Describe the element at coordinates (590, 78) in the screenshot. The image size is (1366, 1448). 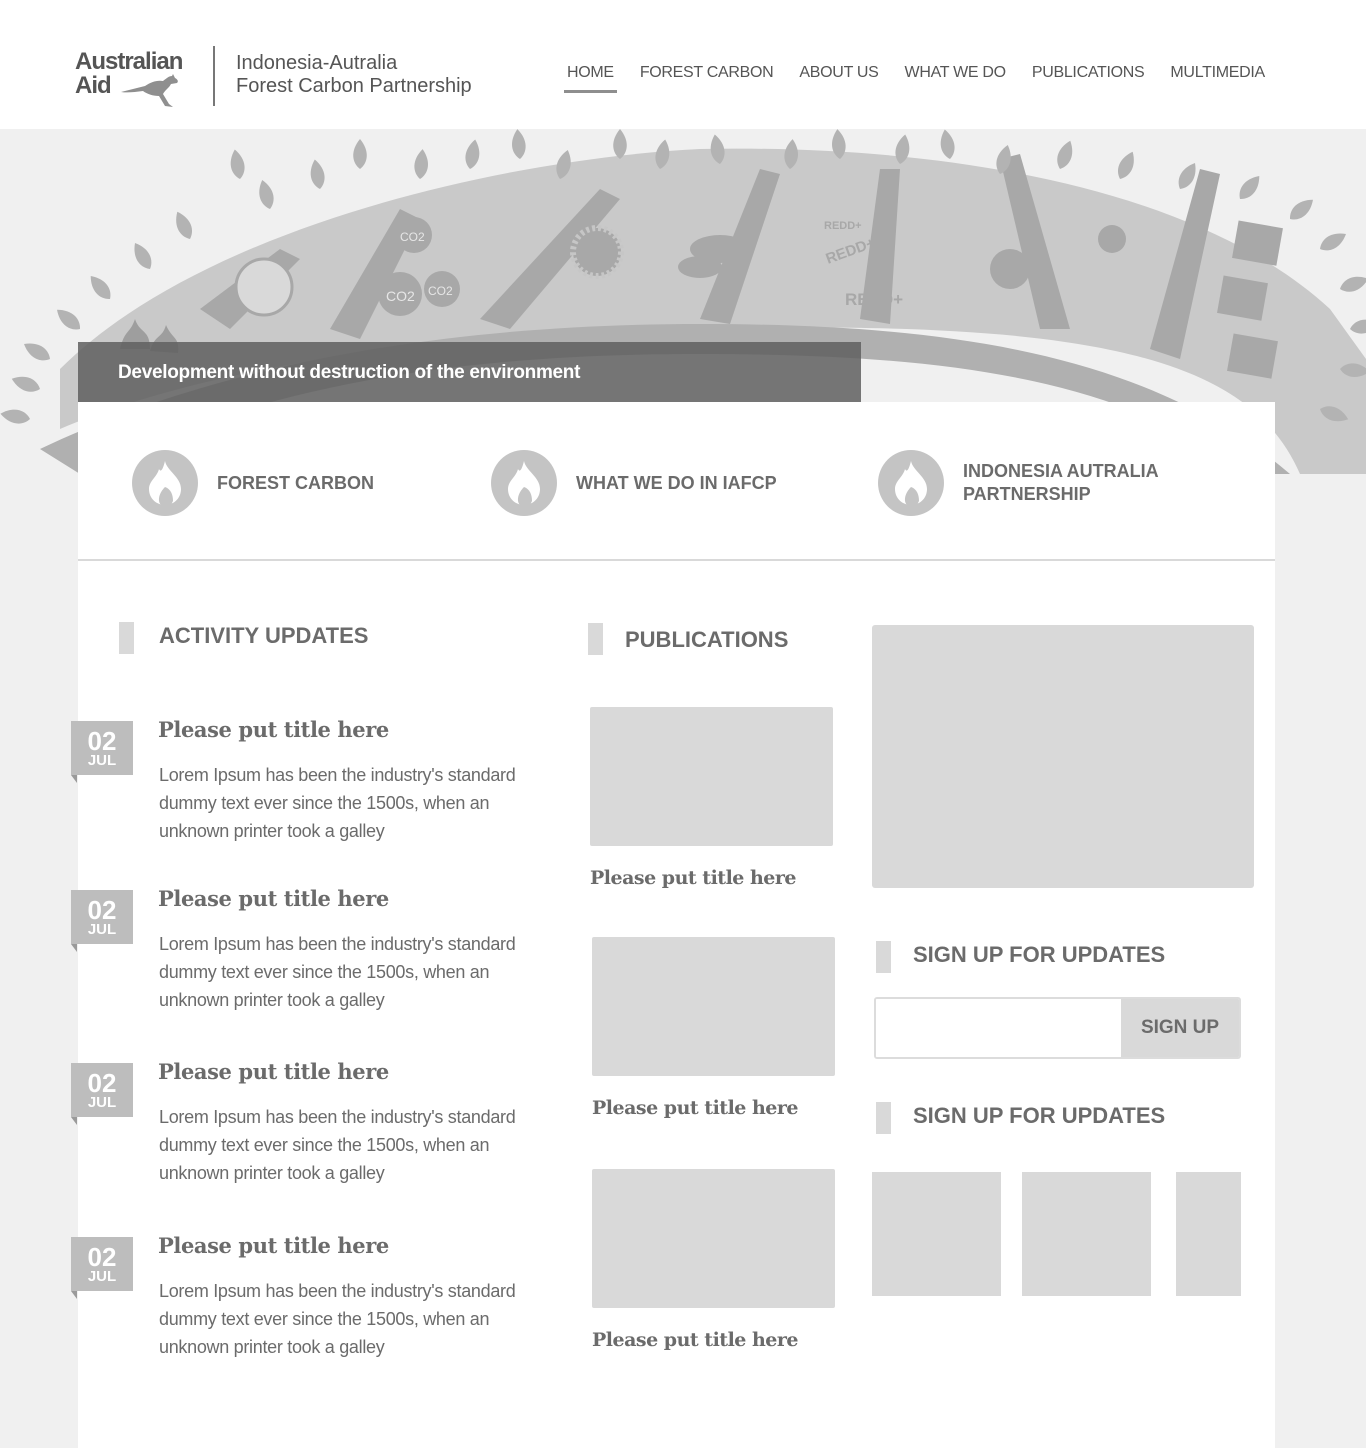
I see `nav-home: HOME` at that location.